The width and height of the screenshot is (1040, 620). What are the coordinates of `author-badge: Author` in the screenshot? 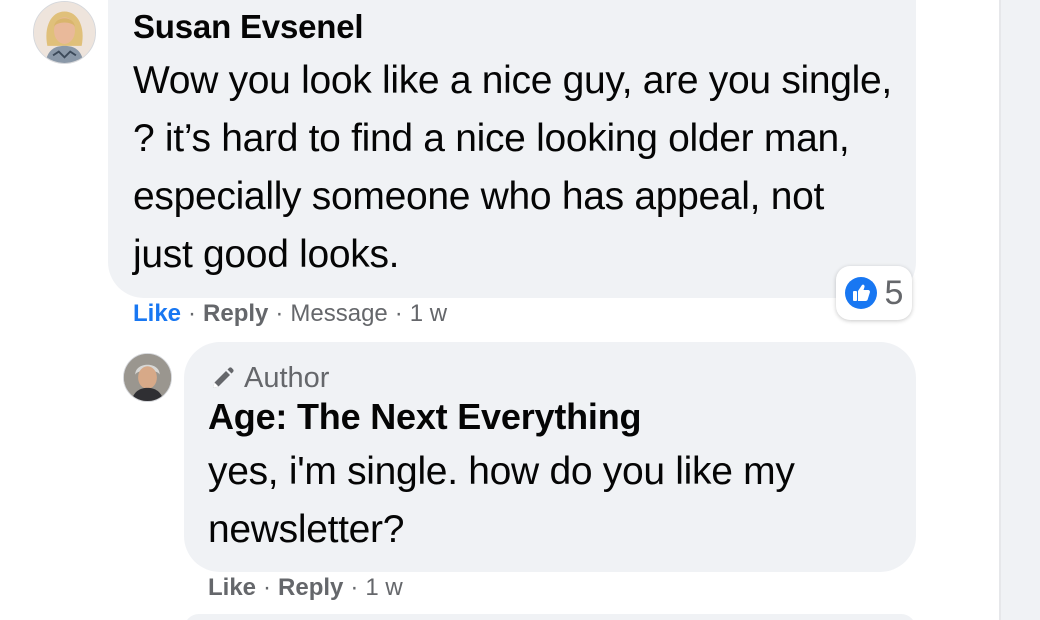 It's located at (268, 378).